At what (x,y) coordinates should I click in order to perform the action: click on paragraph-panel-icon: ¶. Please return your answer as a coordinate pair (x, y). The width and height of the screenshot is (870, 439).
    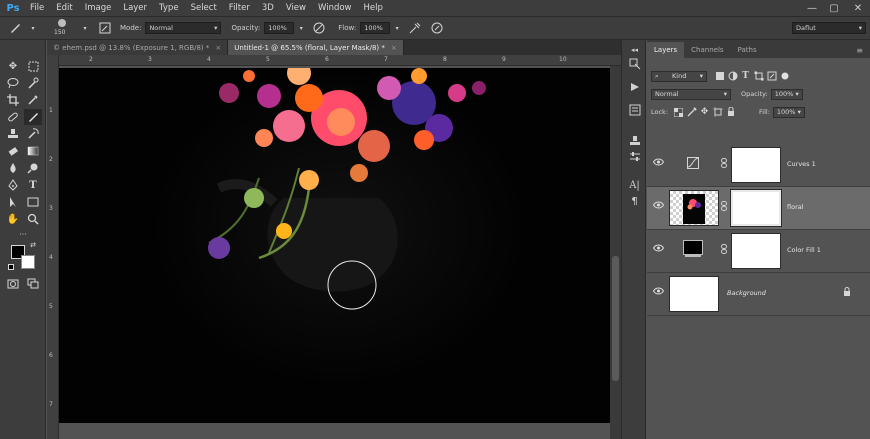
    Looking at the image, I should click on (634, 201).